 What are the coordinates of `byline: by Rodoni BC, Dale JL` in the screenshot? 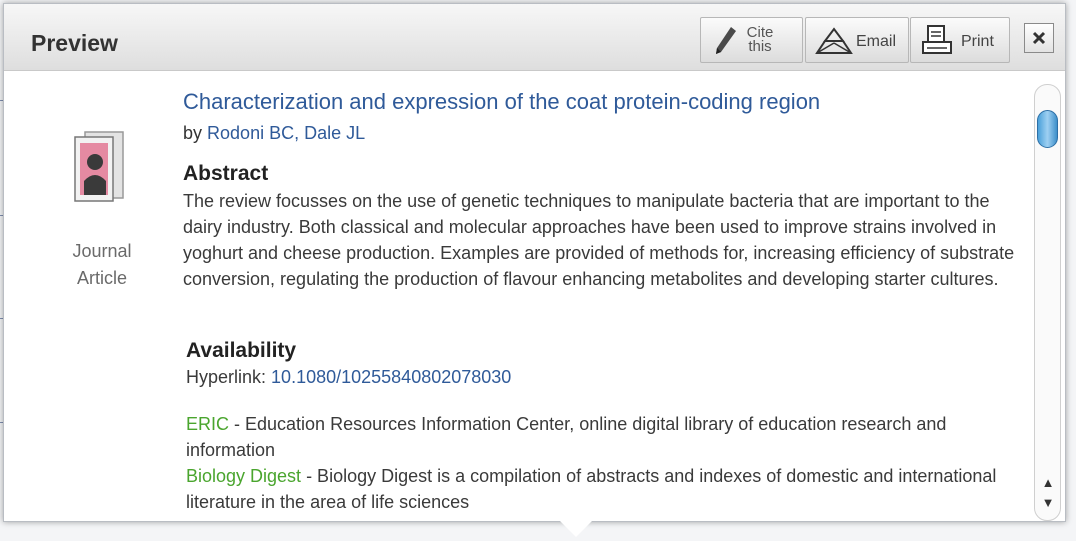 It's located at (274, 133).